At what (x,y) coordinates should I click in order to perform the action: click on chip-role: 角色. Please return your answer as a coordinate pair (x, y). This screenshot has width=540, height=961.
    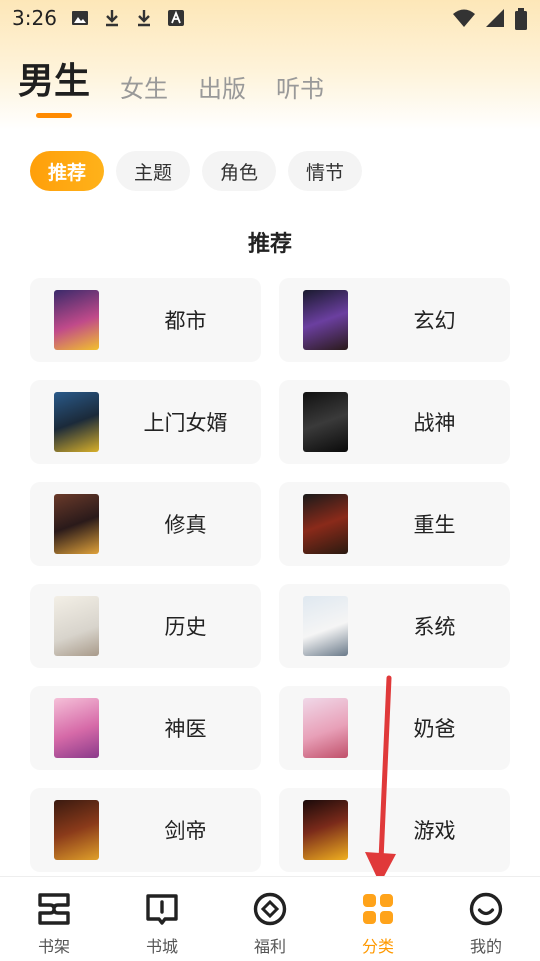
    Looking at the image, I should click on (239, 171).